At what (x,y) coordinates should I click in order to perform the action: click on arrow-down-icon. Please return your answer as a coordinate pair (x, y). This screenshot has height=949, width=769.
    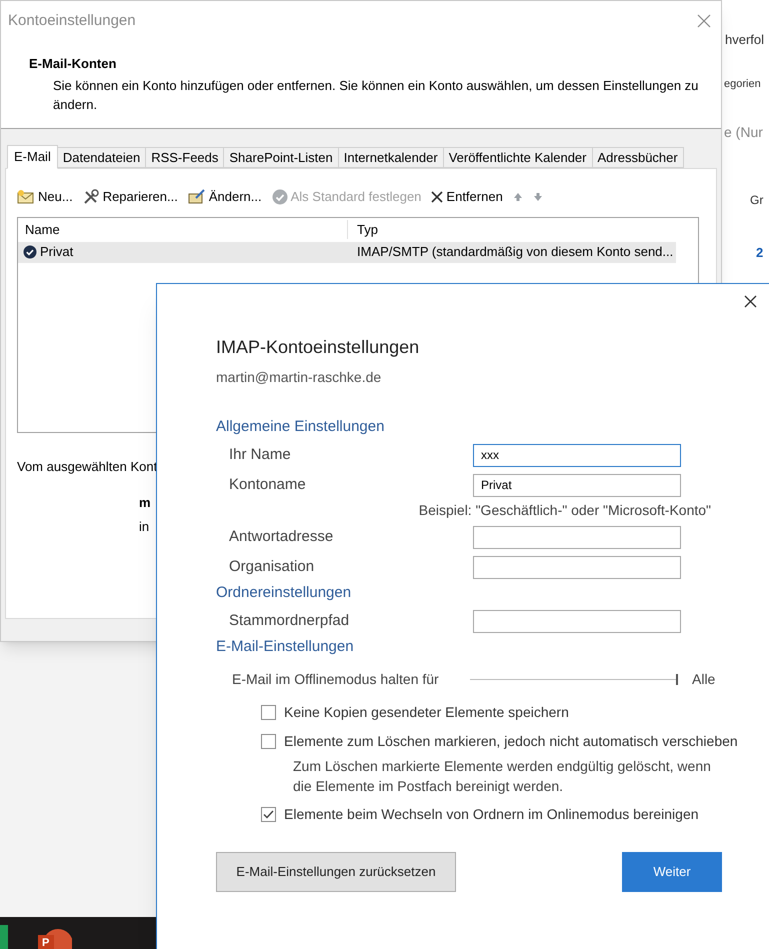
    Looking at the image, I should click on (537, 197).